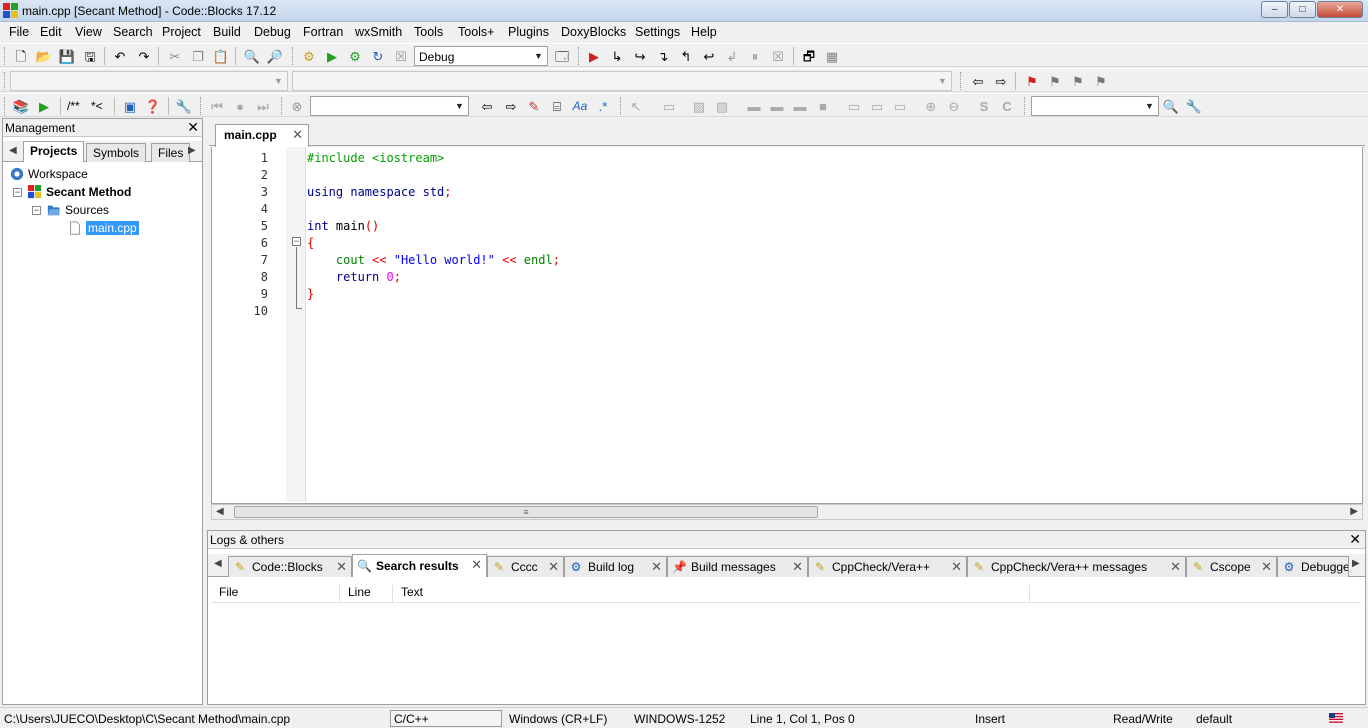 The image size is (1368, 728). What do you see at coordinates (809, 56) in the screenshot?
I see `debug-windows-icon: 🗗` at bounding box center [809, 56].